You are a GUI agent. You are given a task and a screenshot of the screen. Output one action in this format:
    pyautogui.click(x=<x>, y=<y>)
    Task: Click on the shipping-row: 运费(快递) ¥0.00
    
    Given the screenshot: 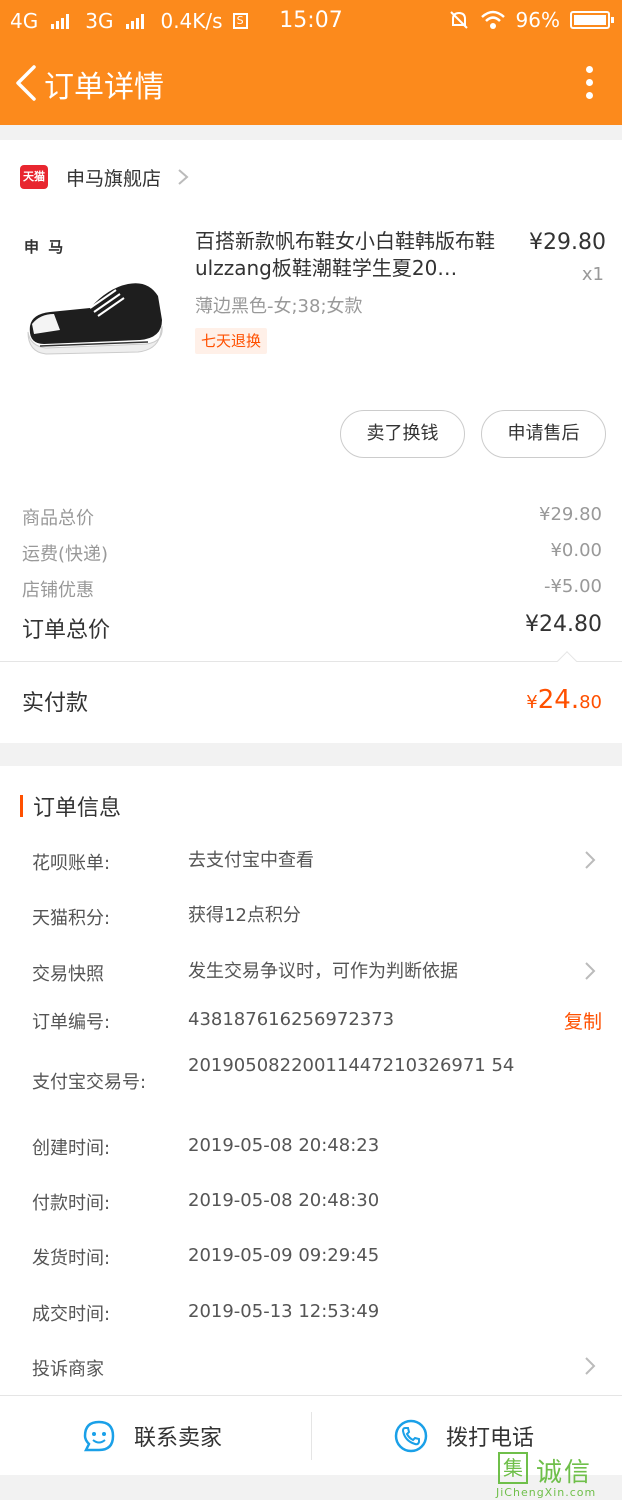 What is the action you would take?
    pyautogui.click(x=312, y=553)
    